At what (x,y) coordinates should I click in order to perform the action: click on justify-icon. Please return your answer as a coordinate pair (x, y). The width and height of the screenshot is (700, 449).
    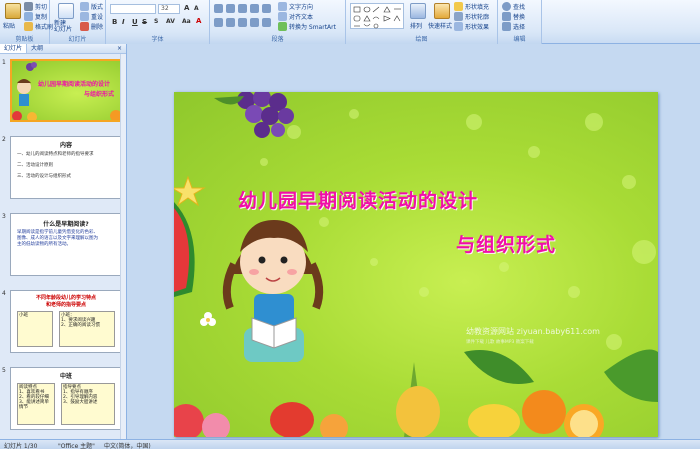
    Looking at the image, I should click on (254, 22).